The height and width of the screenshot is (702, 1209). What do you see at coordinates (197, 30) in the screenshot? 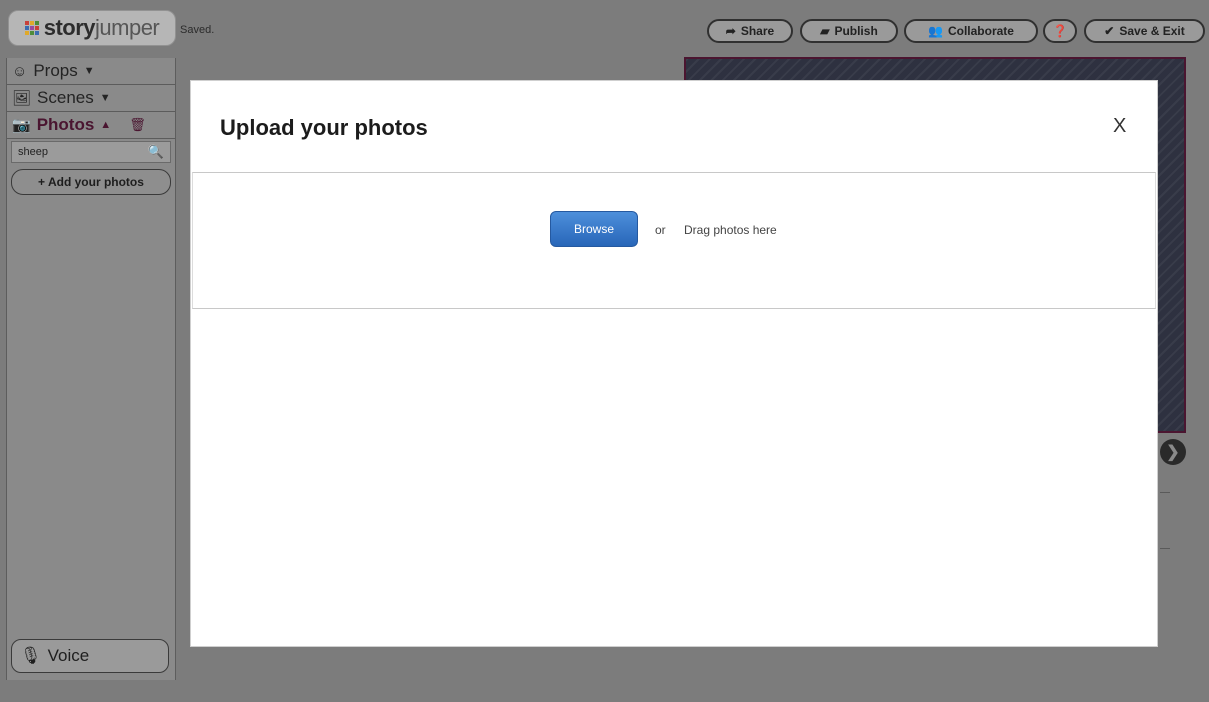
I see `save-status: Saved.` at bounding box center [197, 30].